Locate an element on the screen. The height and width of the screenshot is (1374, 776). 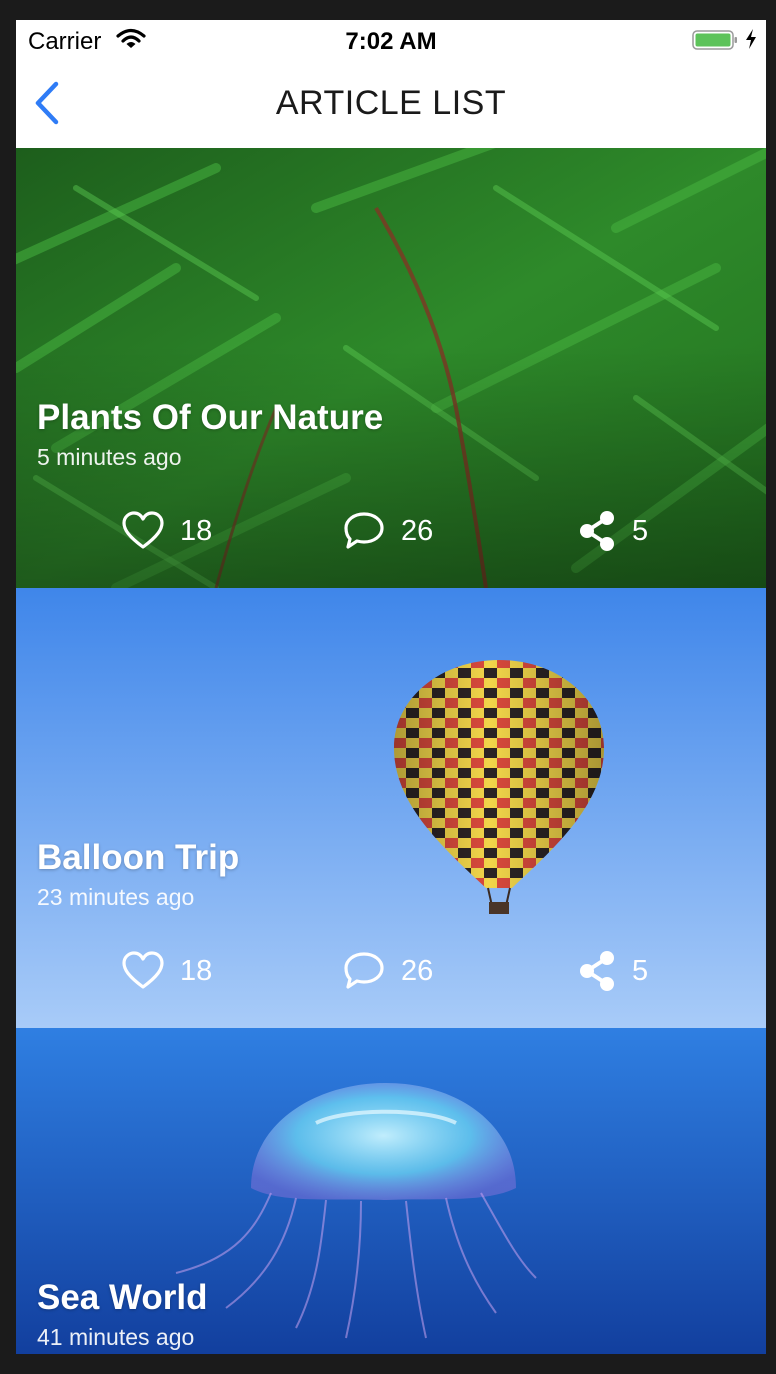
status-time: 7:02 AM is located at coordinates (391, 41).